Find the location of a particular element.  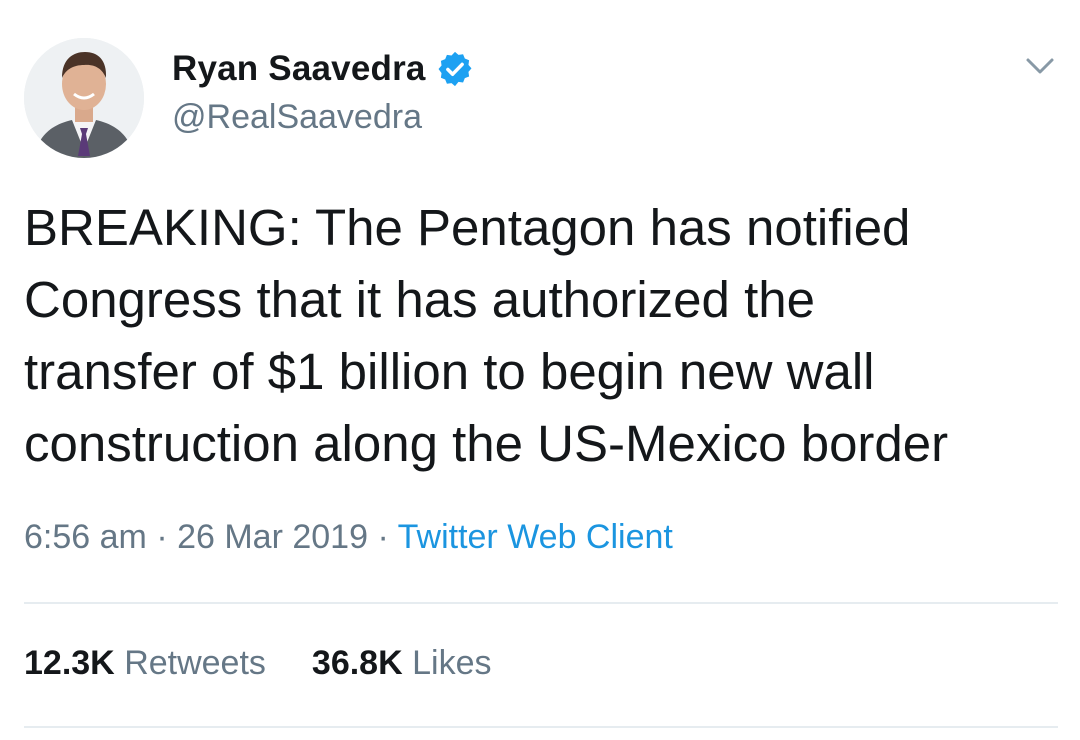

tweet-date: 26 Mar 2019 is located at coordinates (272, 537).